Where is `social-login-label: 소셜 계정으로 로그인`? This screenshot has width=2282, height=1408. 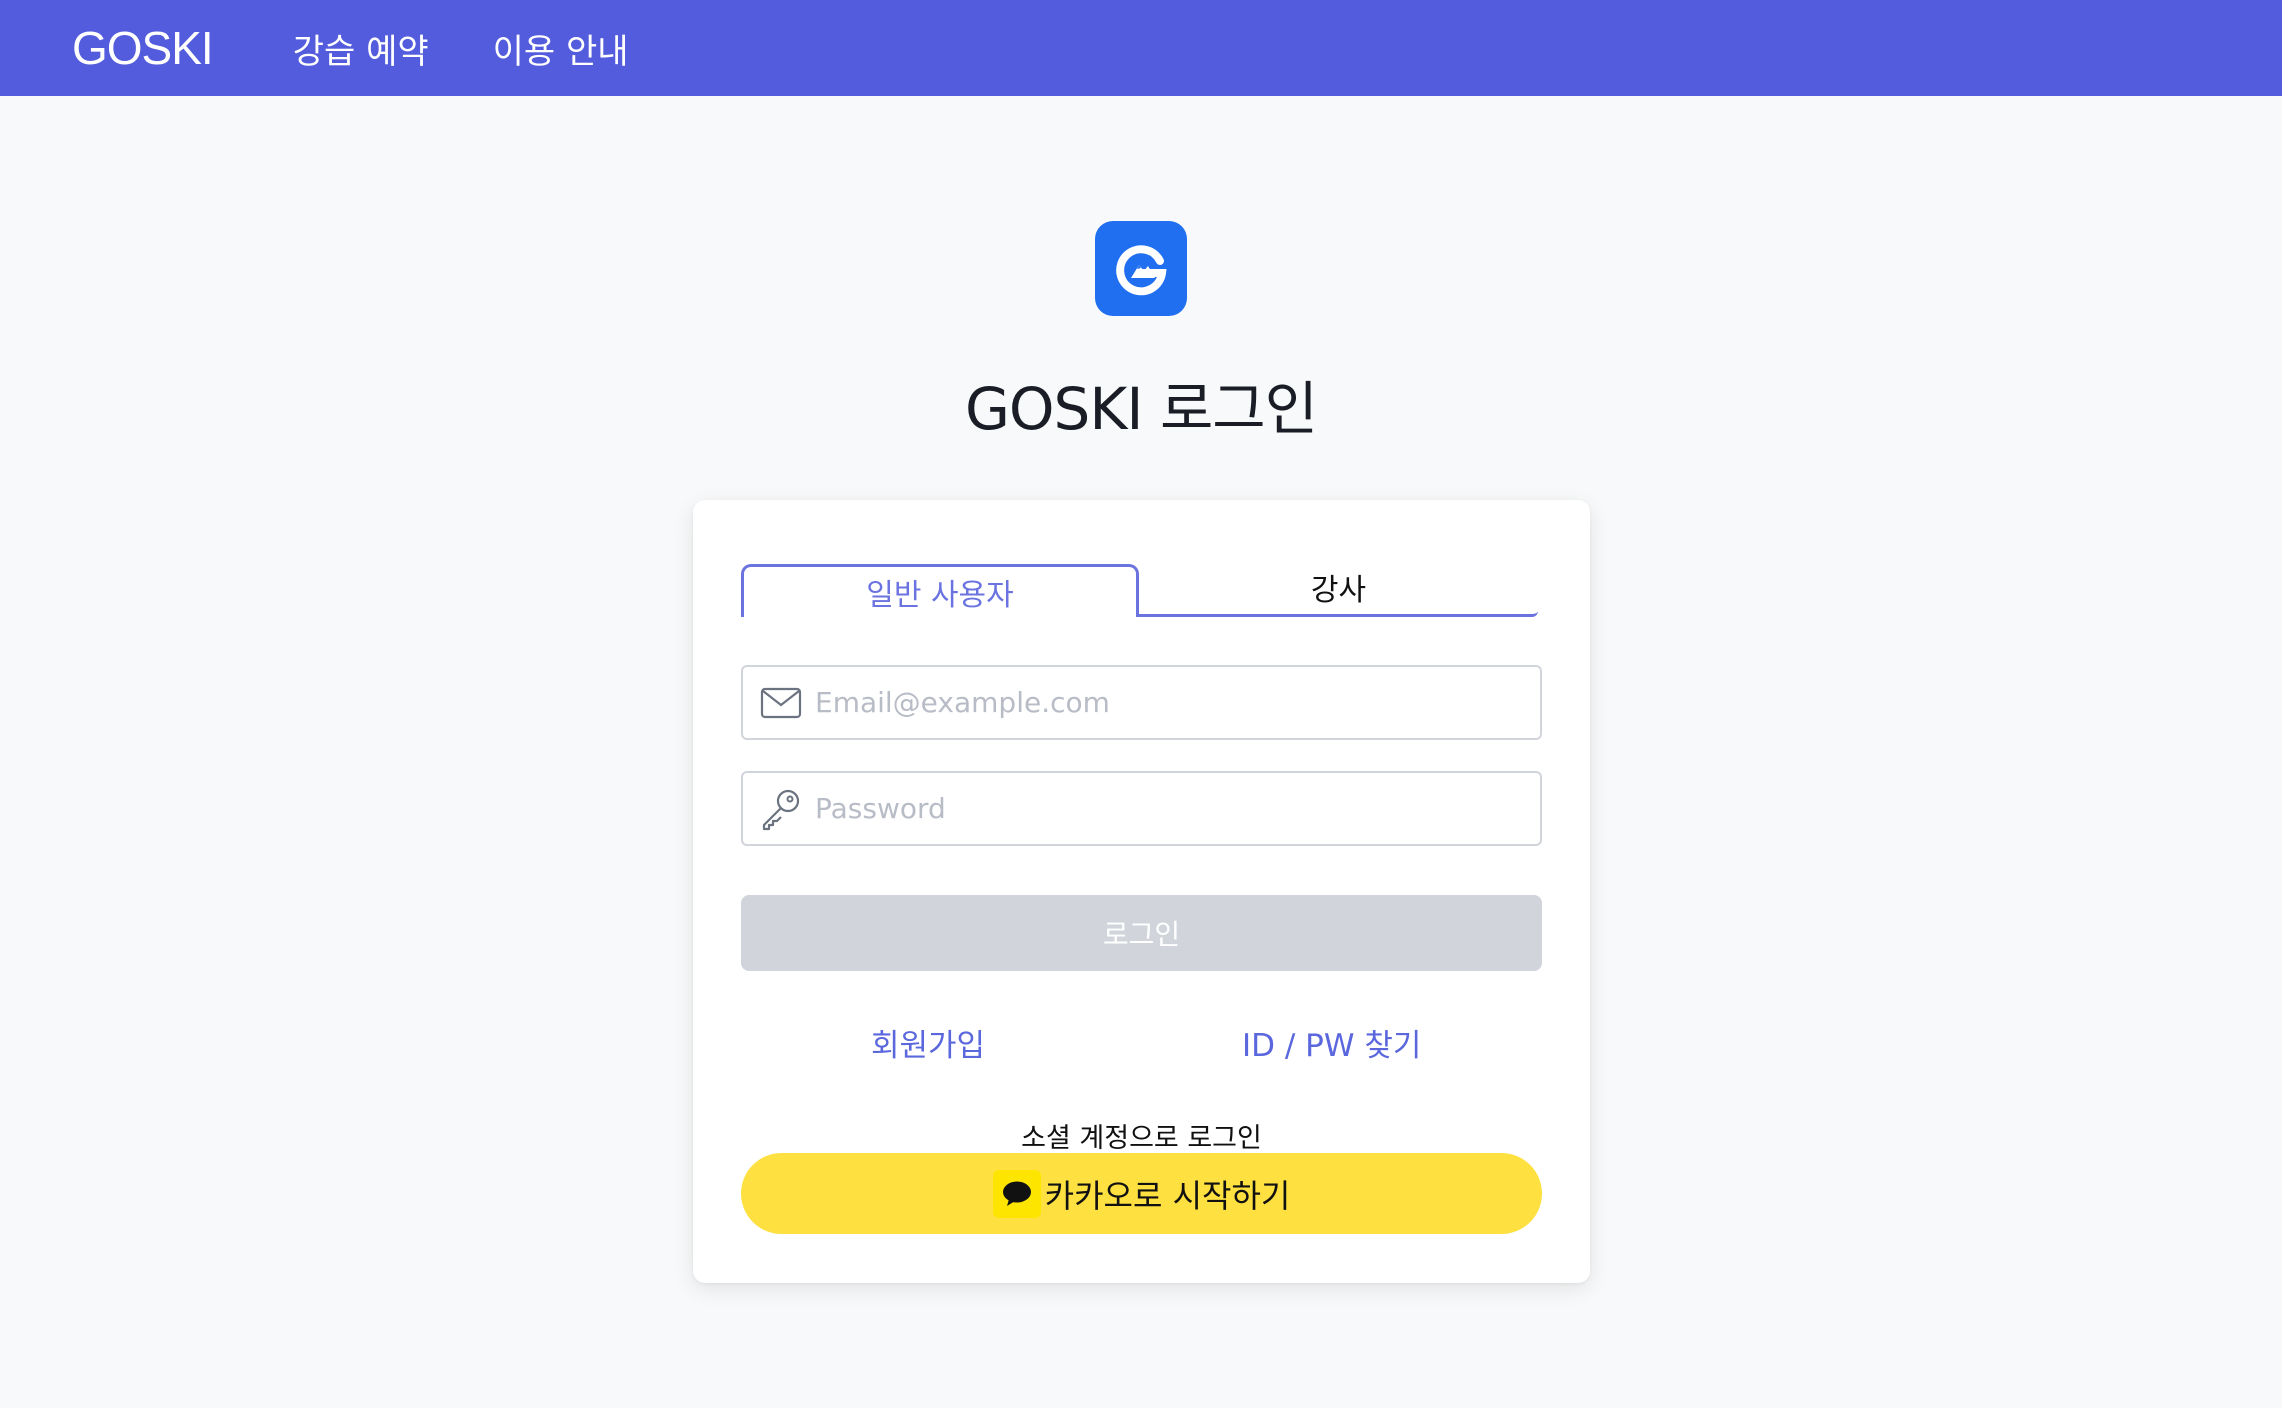 social-login-label: 소셜 계정으로 로그인 is located at coordinates (1141, 1138).